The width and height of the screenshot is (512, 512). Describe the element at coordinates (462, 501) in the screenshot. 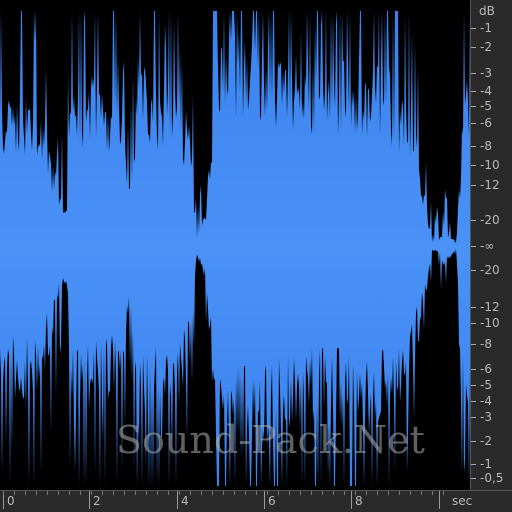

I see `time-unit-label: sec` at that location.